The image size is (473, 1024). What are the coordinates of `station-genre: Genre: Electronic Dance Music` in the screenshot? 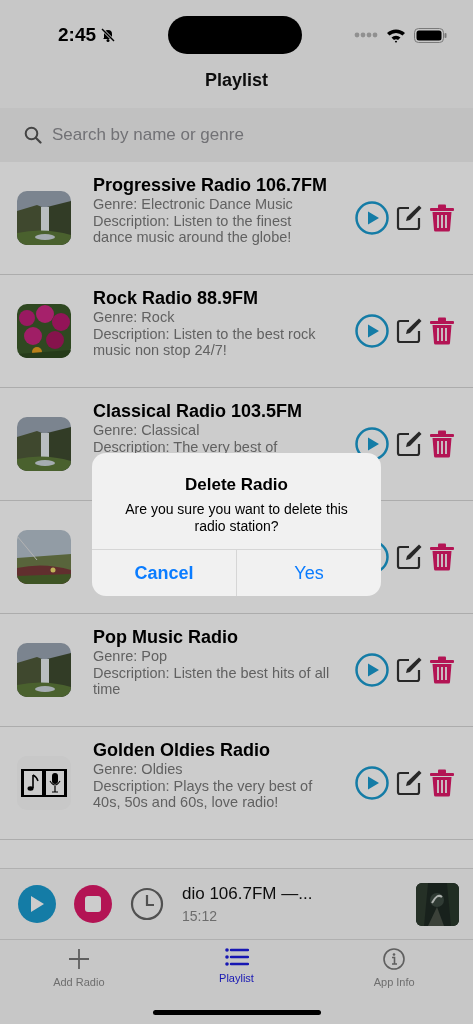 It's located at (193, 204).